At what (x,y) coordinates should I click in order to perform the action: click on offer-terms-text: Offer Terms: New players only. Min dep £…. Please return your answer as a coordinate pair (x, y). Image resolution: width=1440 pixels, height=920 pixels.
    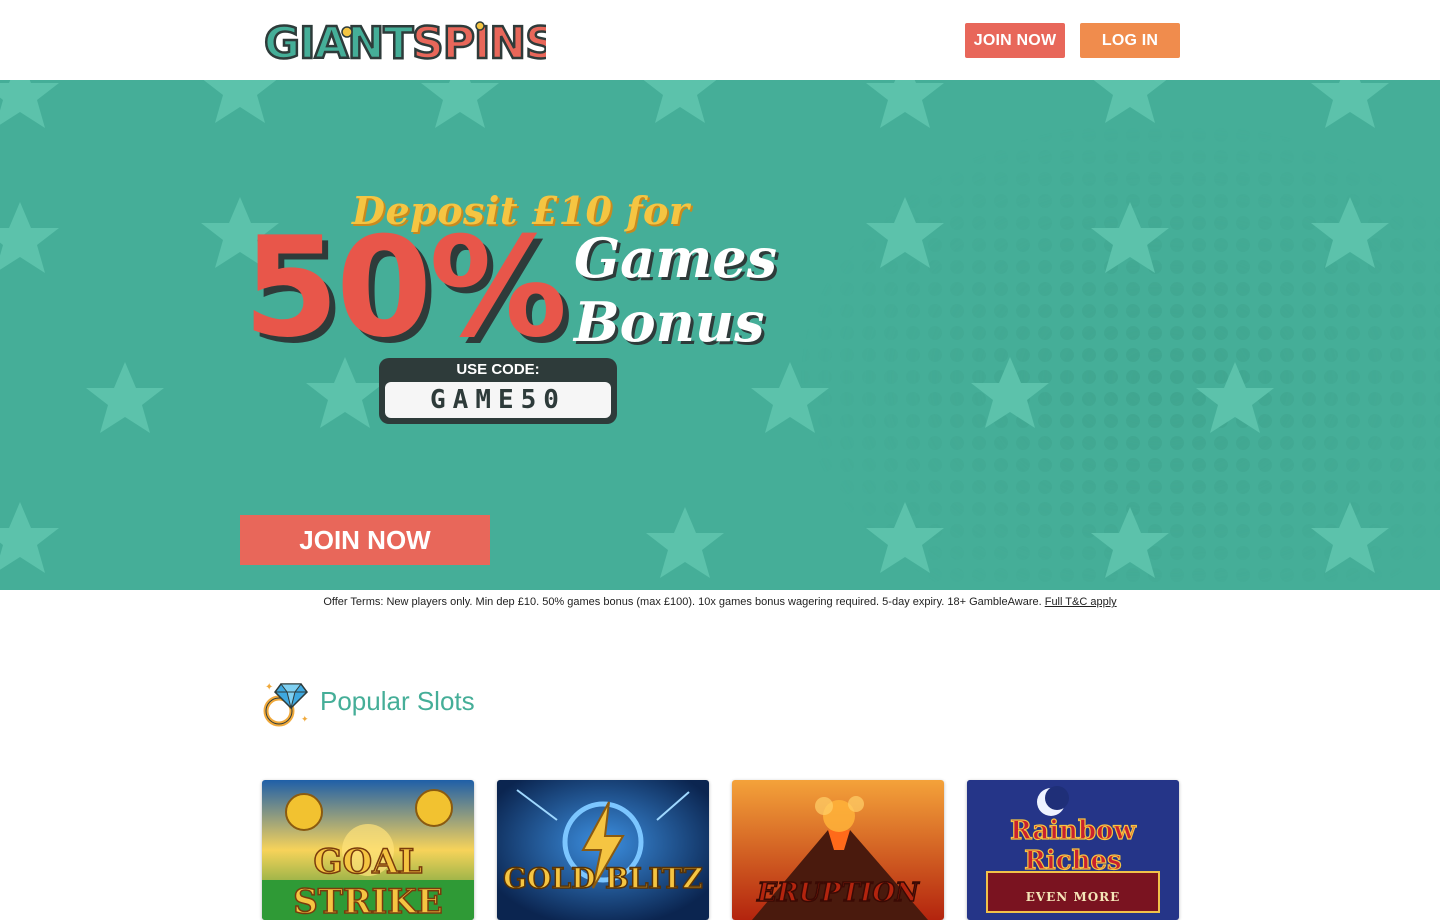
    Looking at the image, I should click on (684, 602).